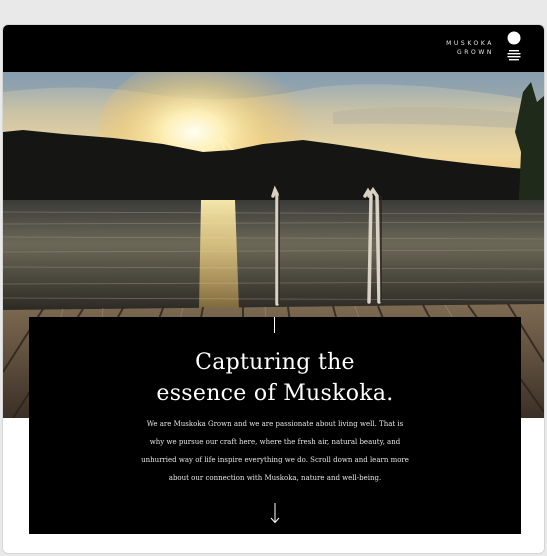 This screenshot has width=547, height=556. I want to click on logo-line-1: MUSKOKA, so click(470, 43).